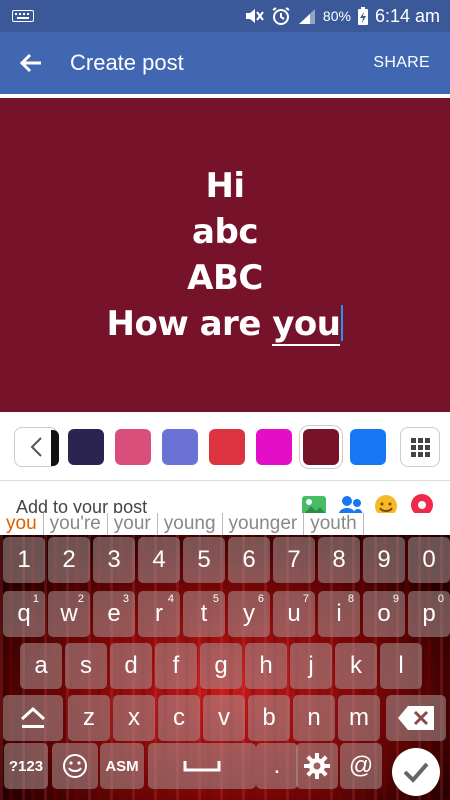 This screenshot has width=450, height=800. I want to click on spacebar, so click(202, 766).